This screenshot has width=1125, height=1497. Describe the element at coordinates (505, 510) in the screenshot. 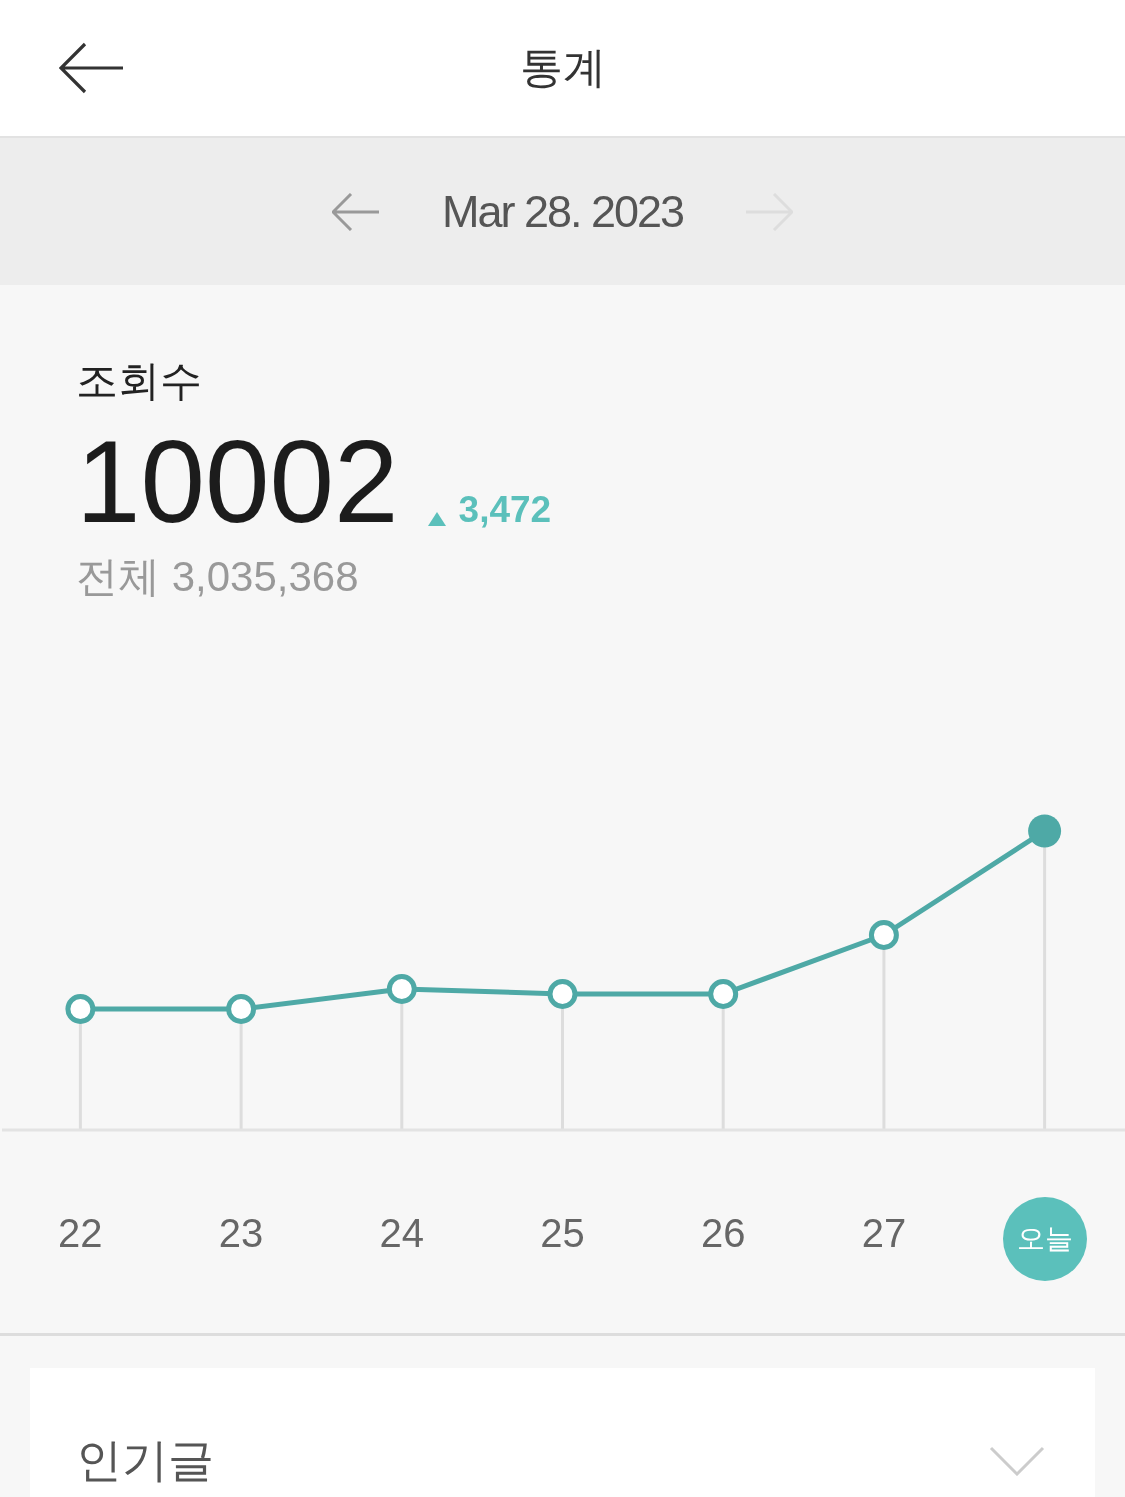

I see `views-change: 3,472` at that location.